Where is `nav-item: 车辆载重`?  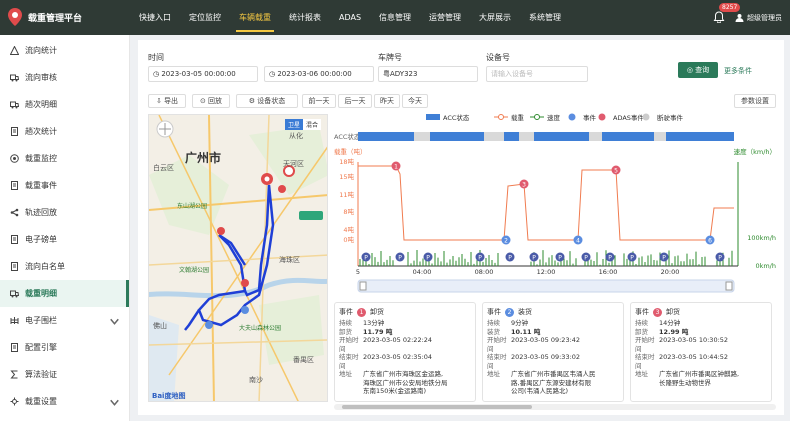 nav-item: 车辆载重 is located at coordinates (255, 17).